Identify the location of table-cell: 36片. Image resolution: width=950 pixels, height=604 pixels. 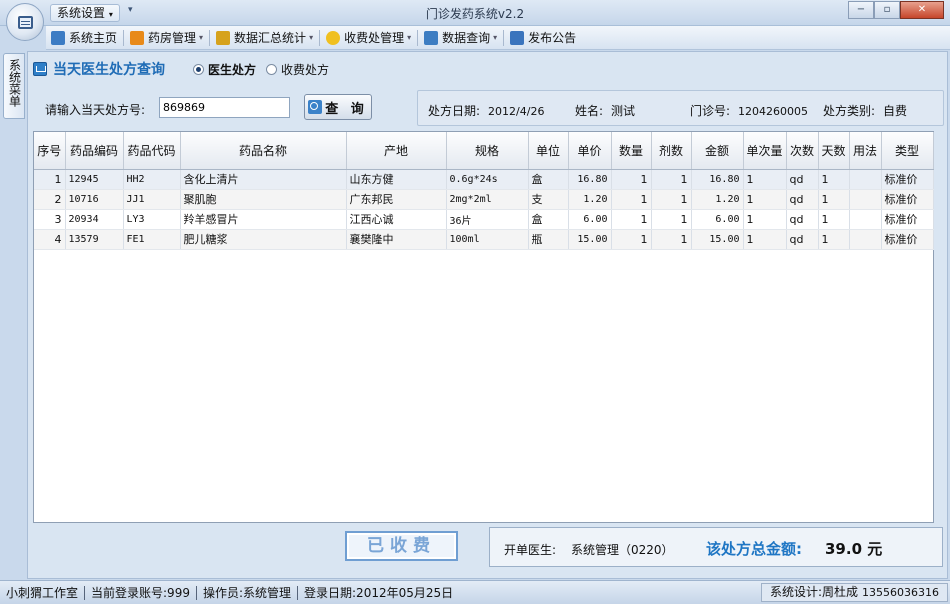
(487, 219).